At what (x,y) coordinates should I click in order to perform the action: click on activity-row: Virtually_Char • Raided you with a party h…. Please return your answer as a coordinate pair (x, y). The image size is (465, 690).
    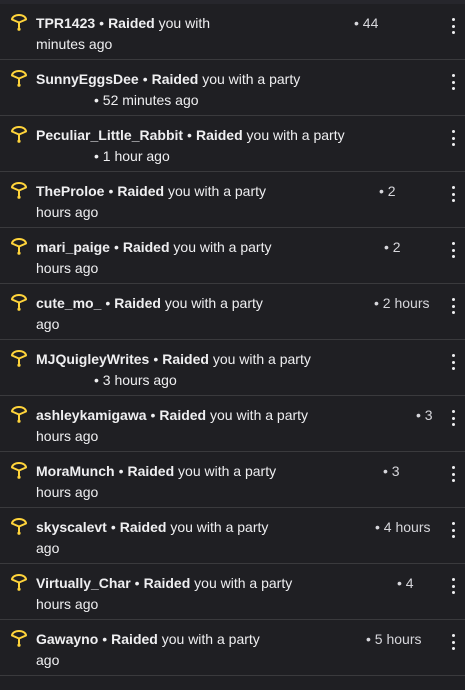
    Looking at the image, I should click on (232, 592).